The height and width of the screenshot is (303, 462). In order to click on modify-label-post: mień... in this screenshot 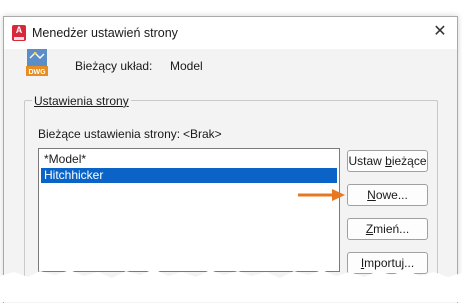, I will do `click(391, 229)`.